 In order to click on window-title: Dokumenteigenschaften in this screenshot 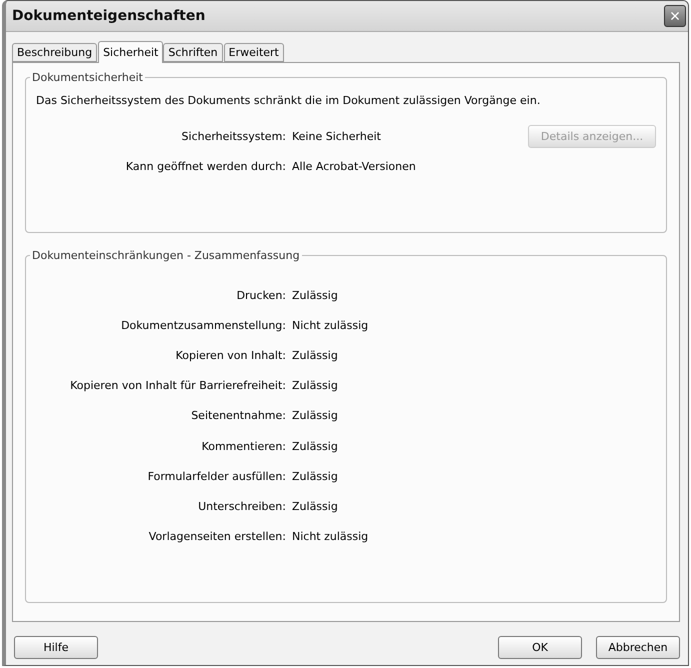, I will do `click(109, 16)`.